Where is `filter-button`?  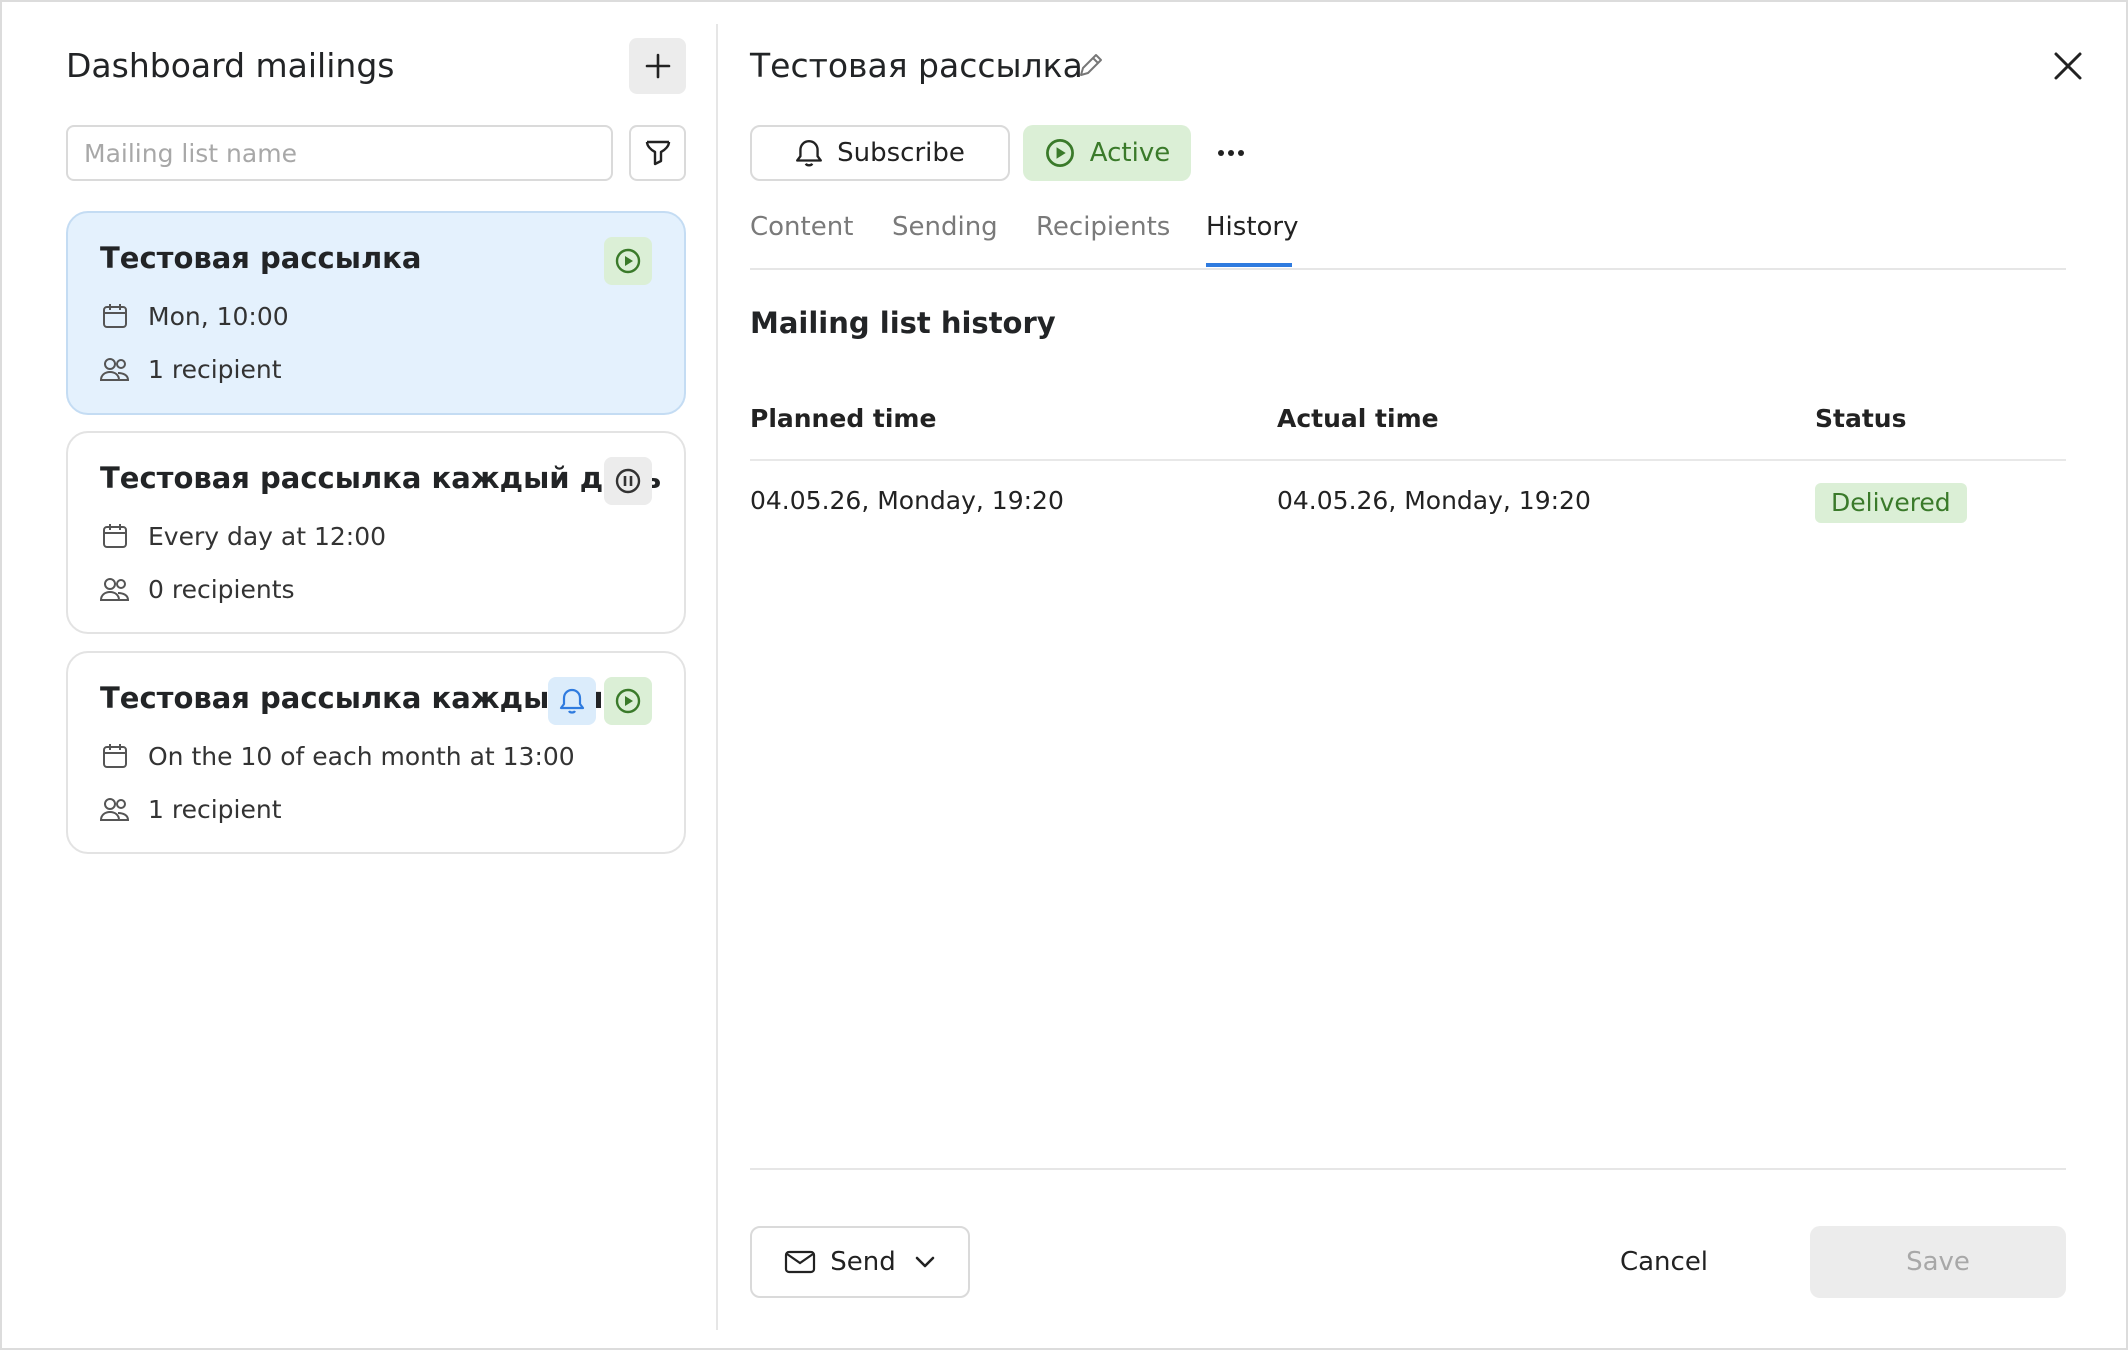
filter-button is located at coordinates (657, 153).